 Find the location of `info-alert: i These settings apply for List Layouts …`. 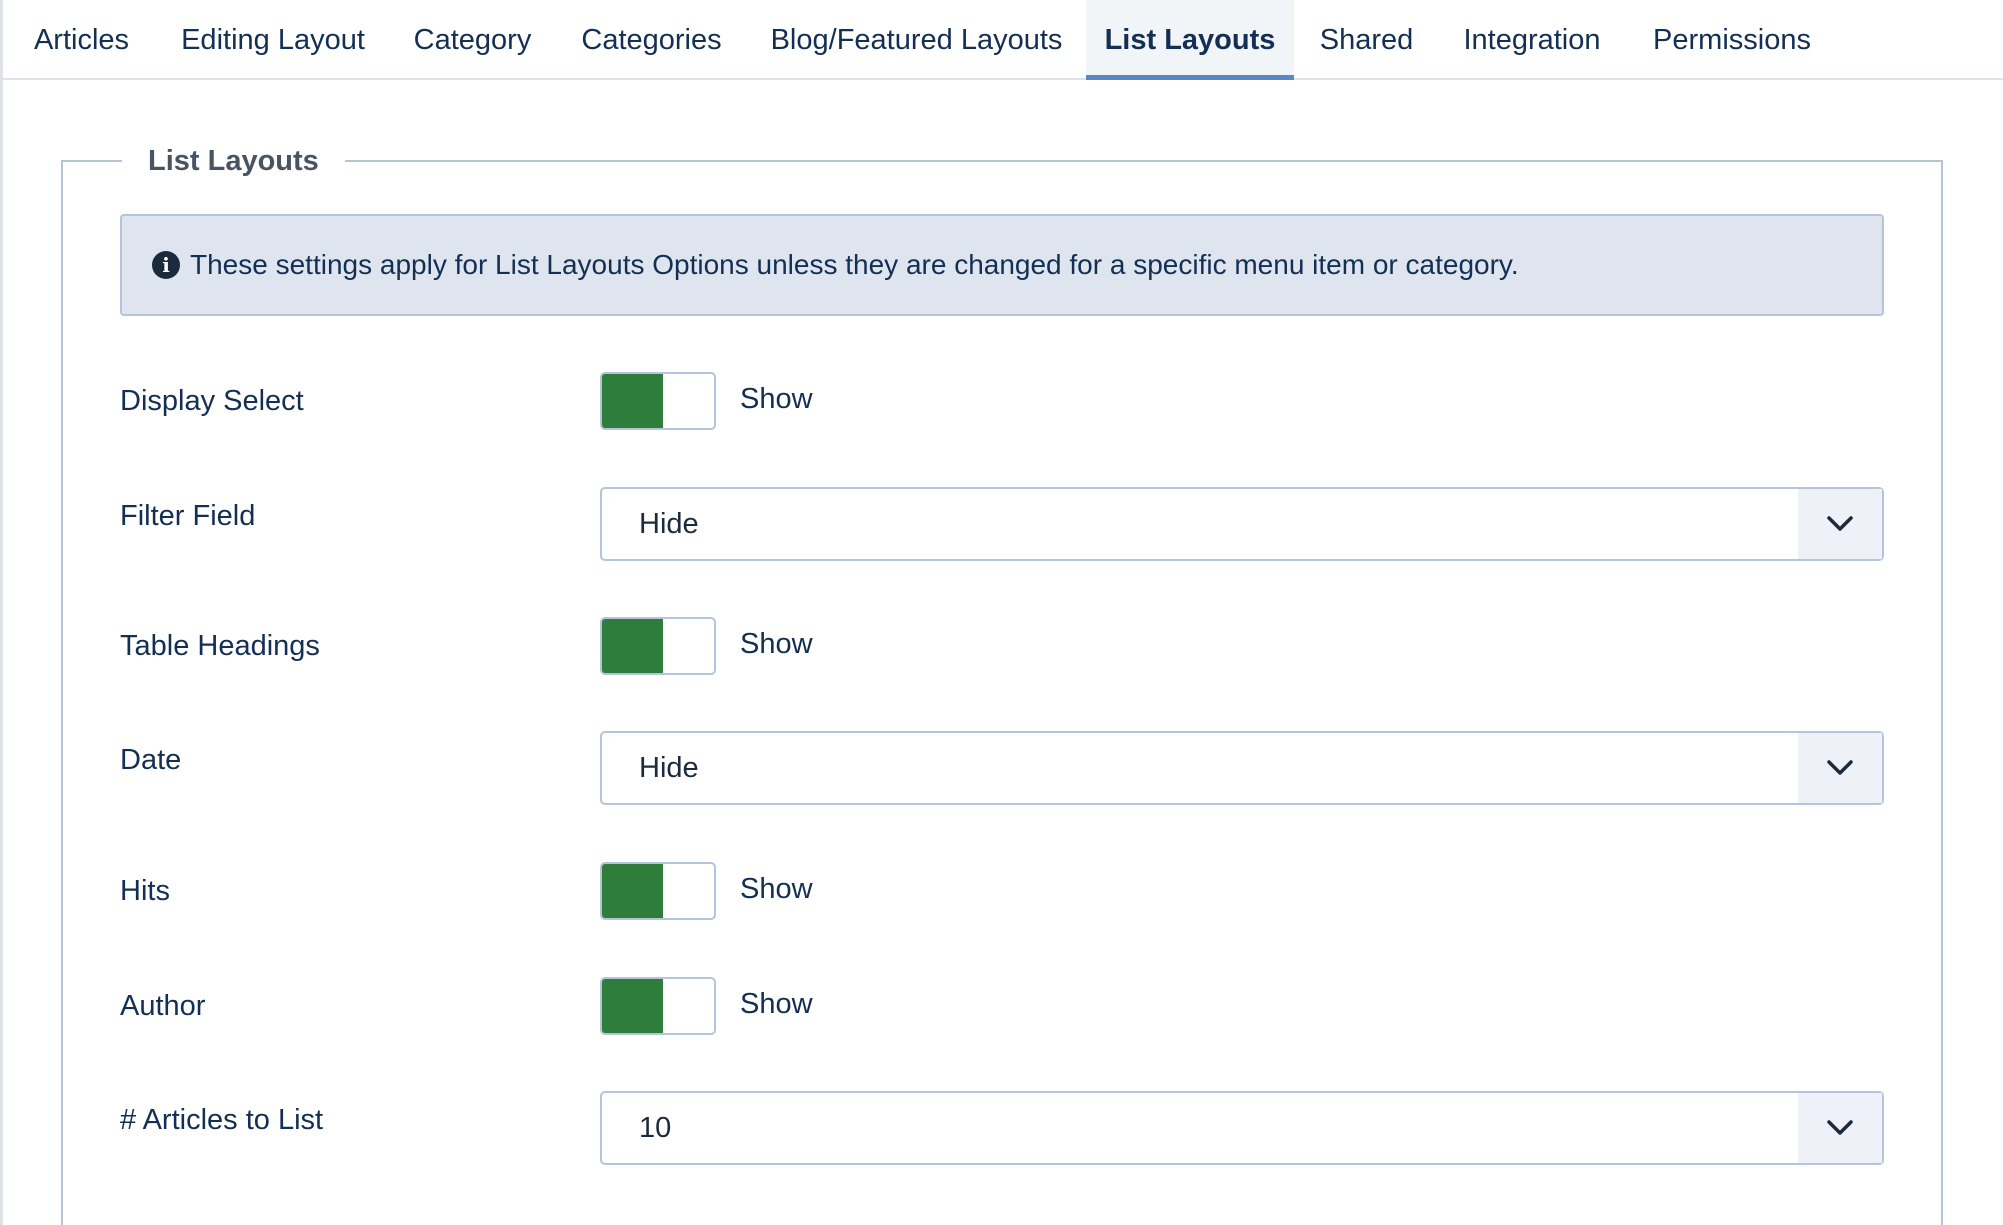

info-alert: i These settings apply for List Layouts … is located at coordinates (1002, 265).